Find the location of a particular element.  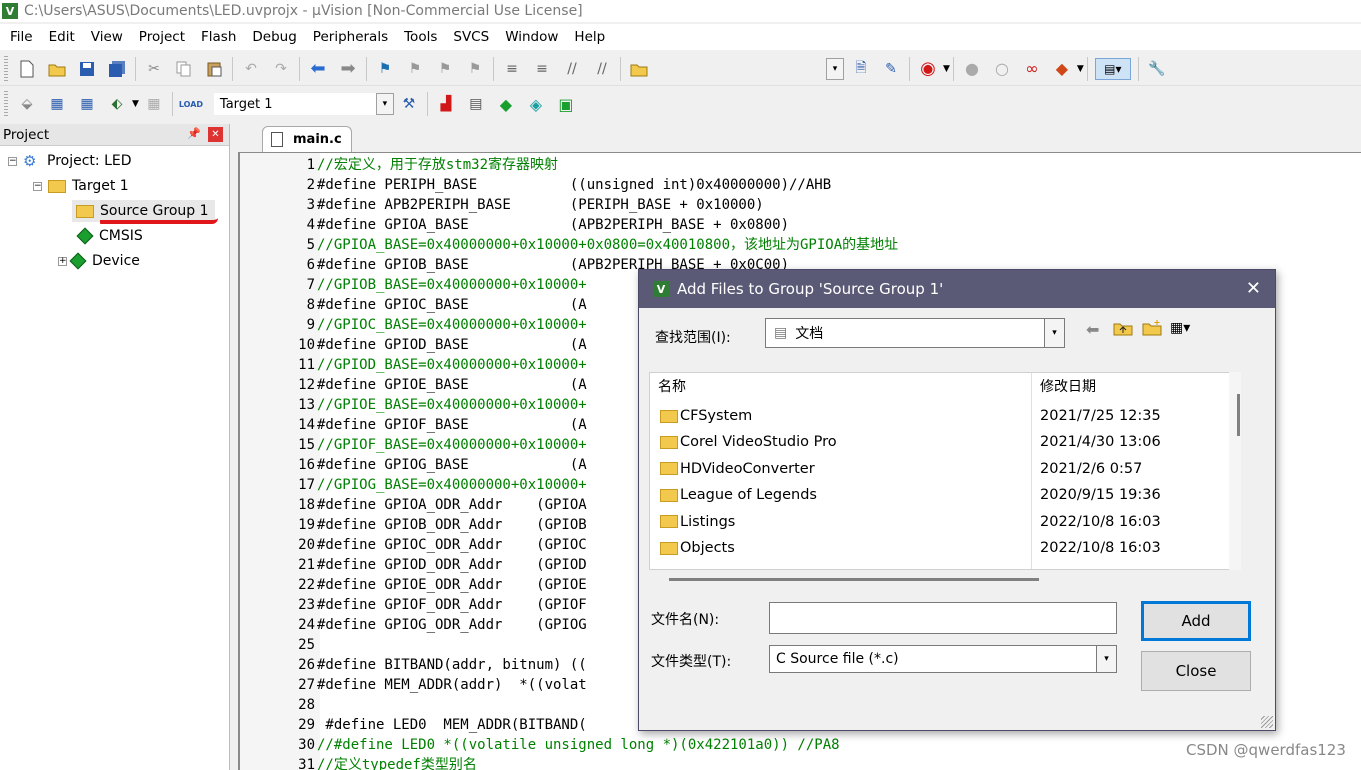

breakpoint-dropdown-icon: ▼ is located at coordinates (1080, 69).